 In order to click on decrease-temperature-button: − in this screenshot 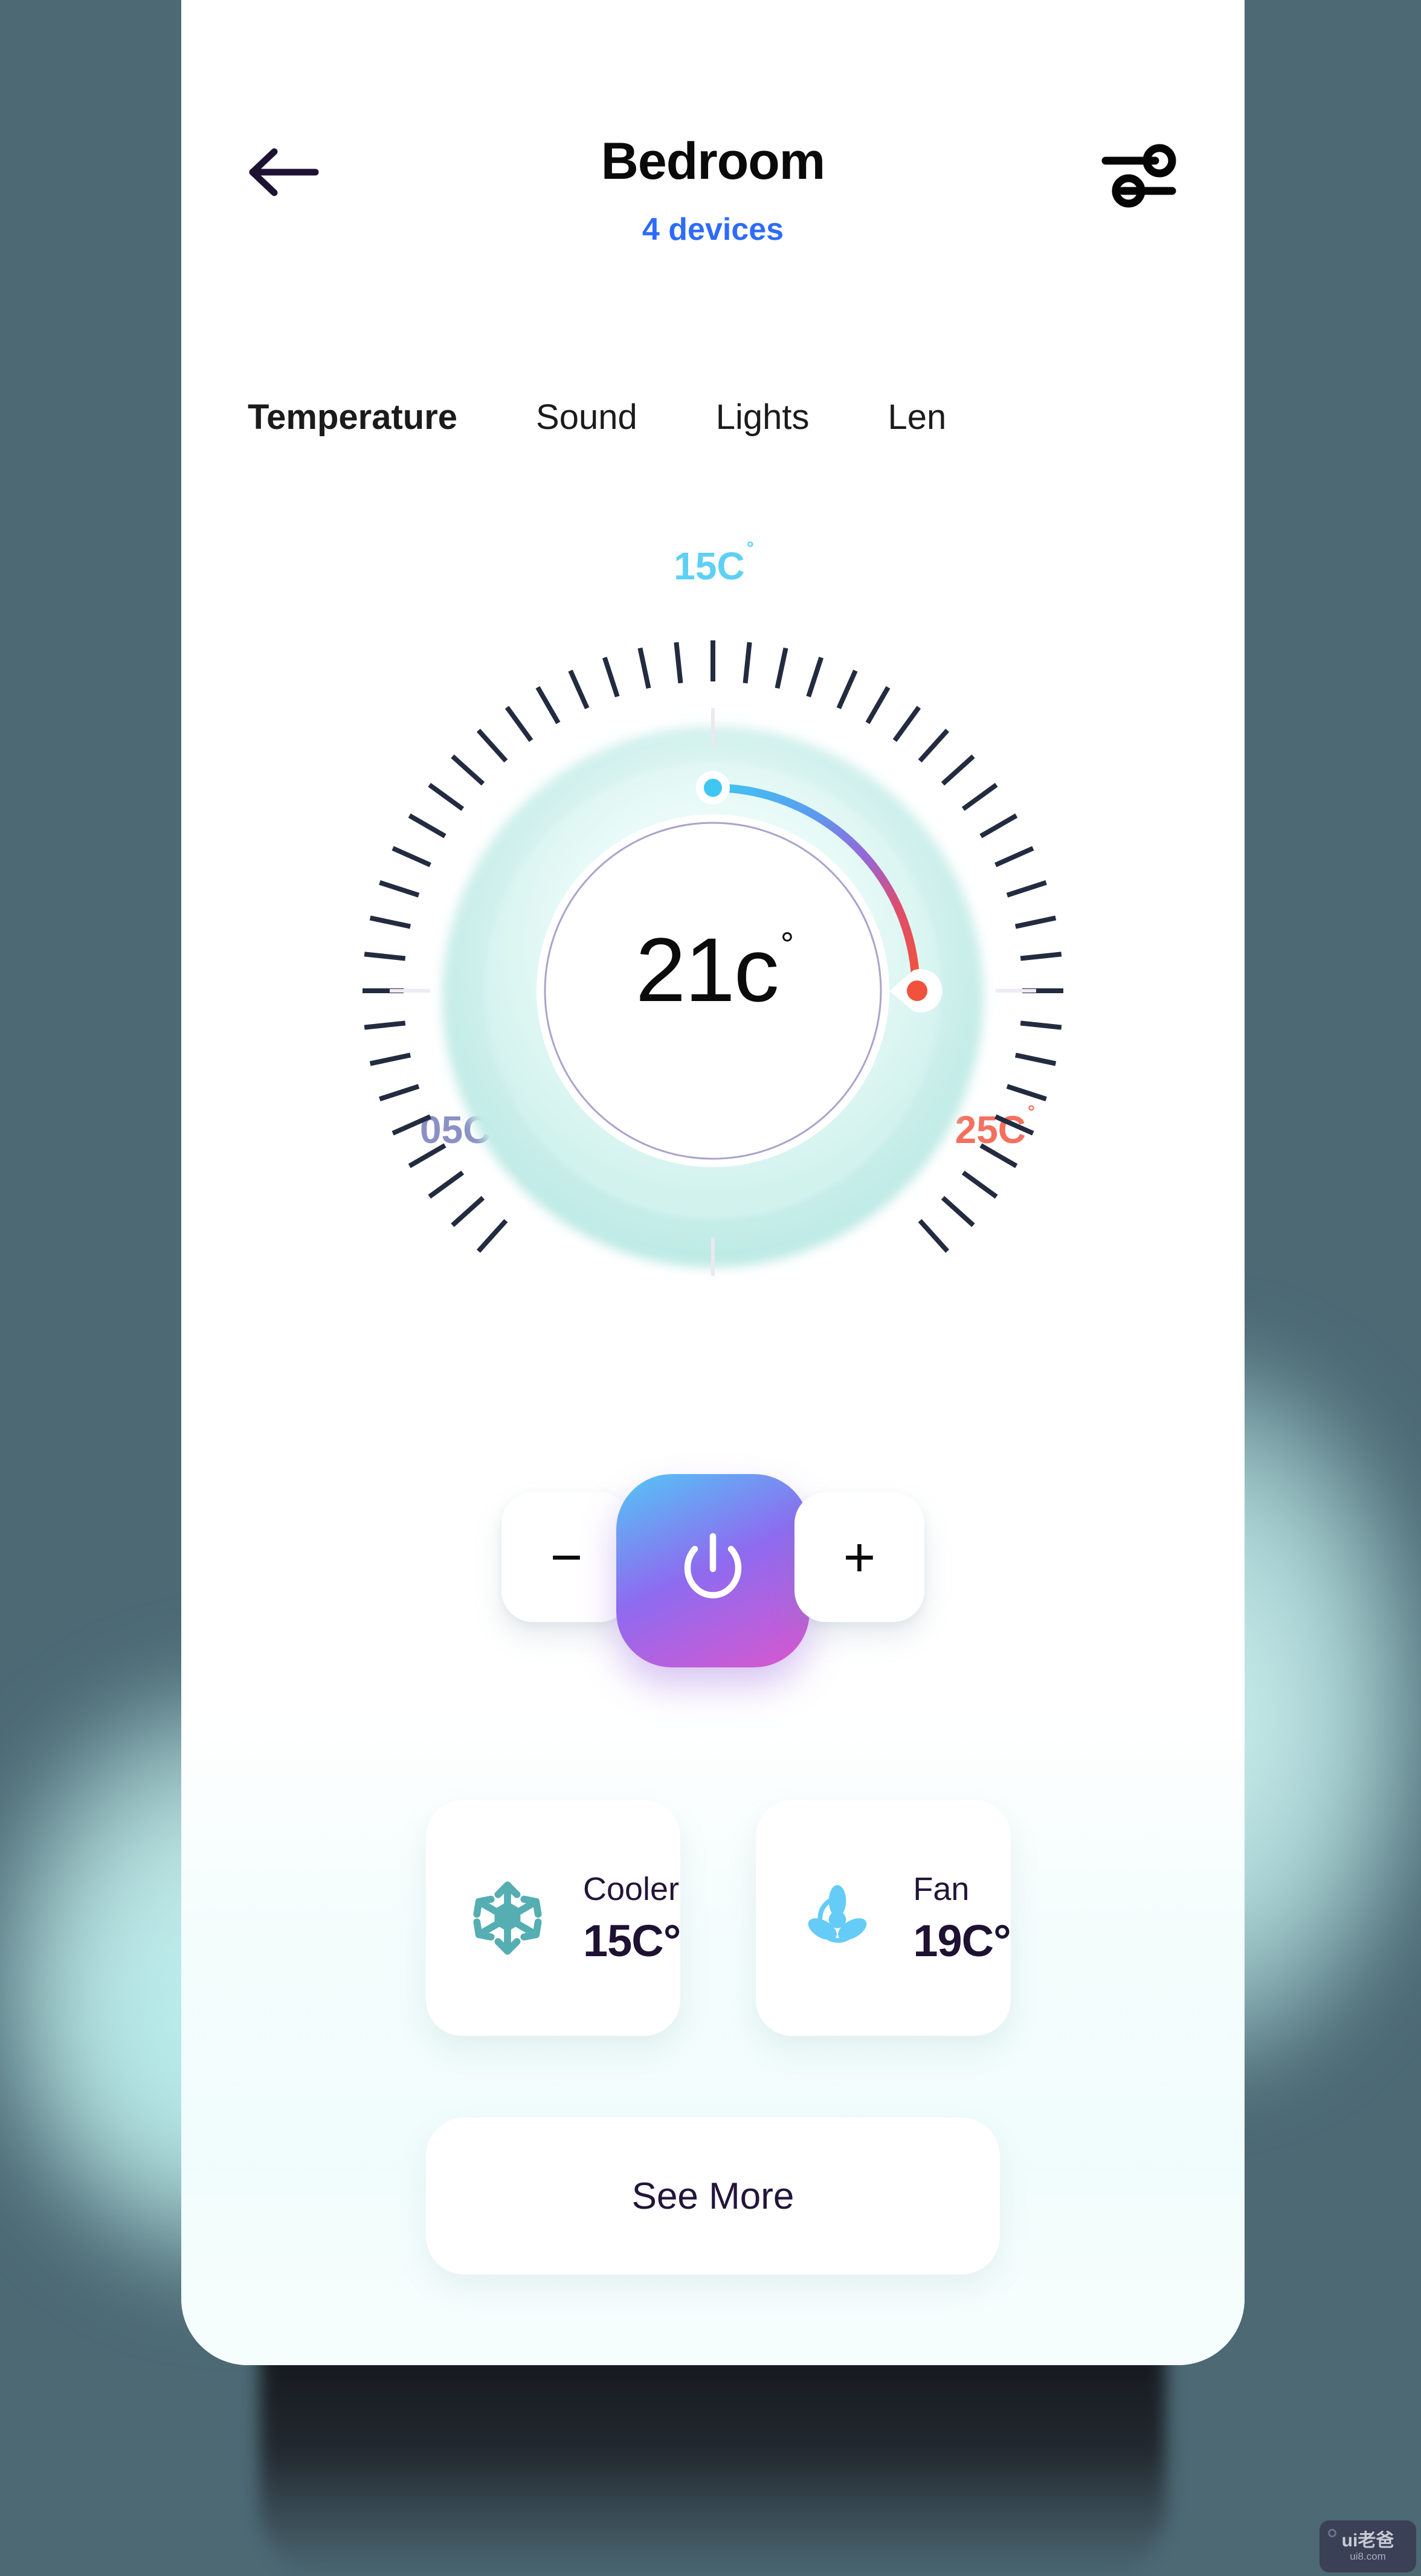, I will do `click(566, 1557)`.